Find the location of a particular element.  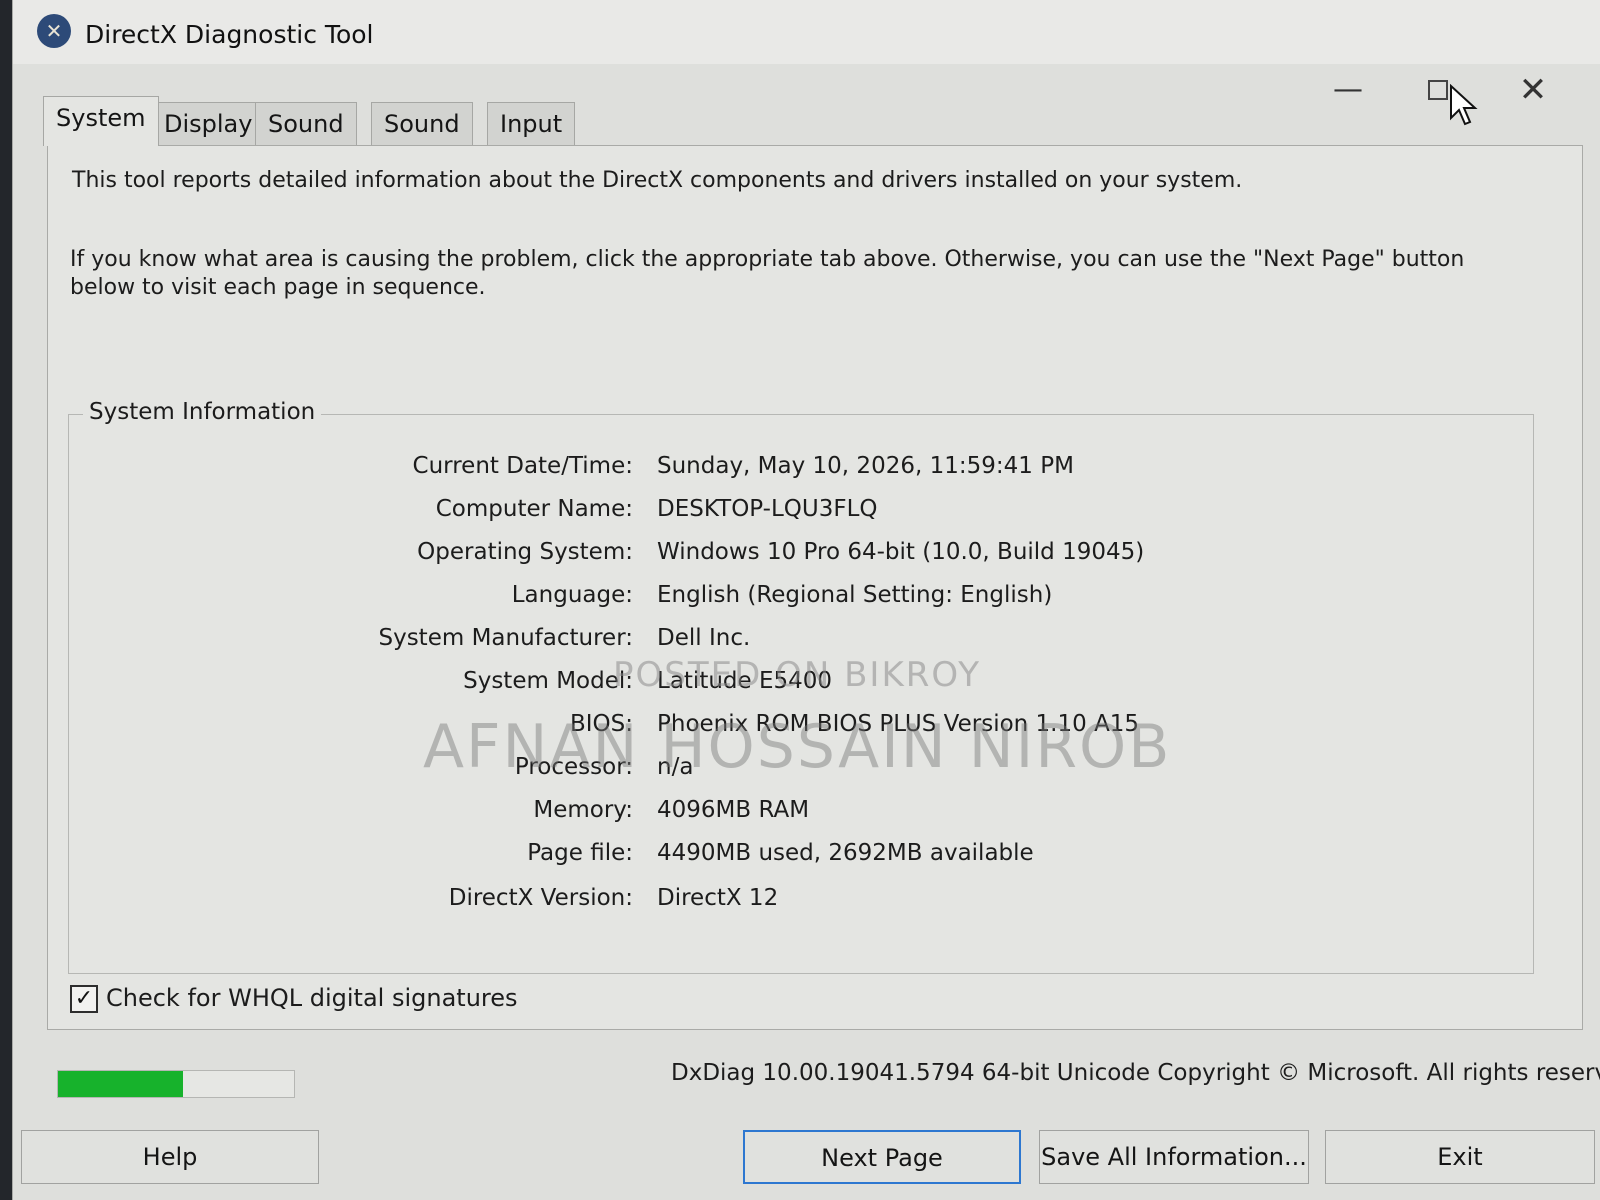

info-value: 4490MB used, 2692MB available is located at coordinates (845, 853).